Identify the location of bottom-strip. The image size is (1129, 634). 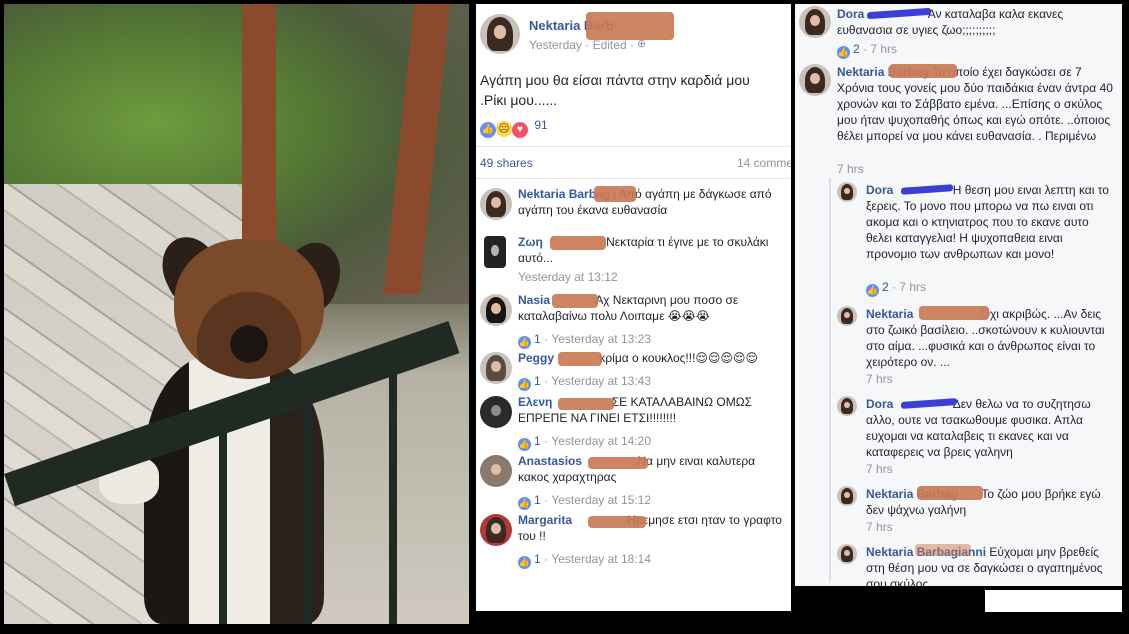
(1053, 601).